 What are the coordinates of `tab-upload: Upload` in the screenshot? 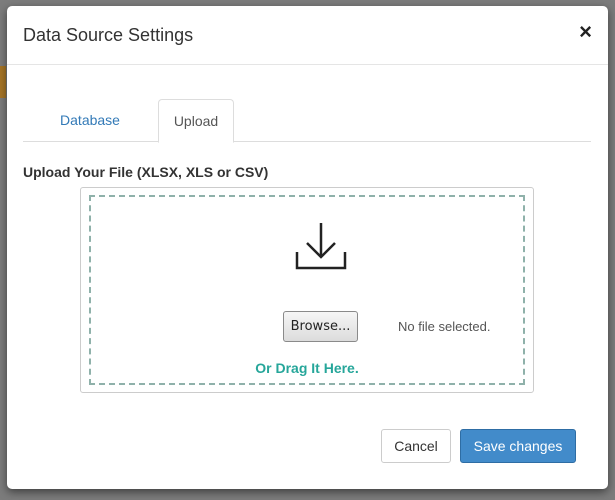 It's located at (196, 121).